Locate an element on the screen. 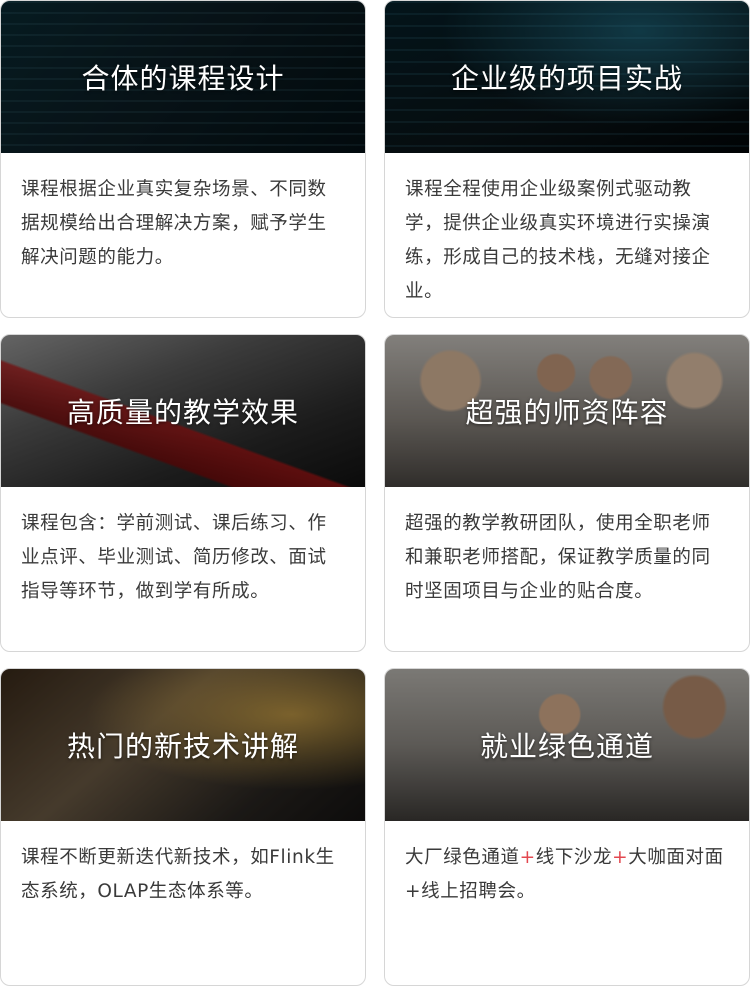 The width and height of the screenshot is (750, 986). text-segment: 大厂绿色通道 is located at coordinates (462, 857).